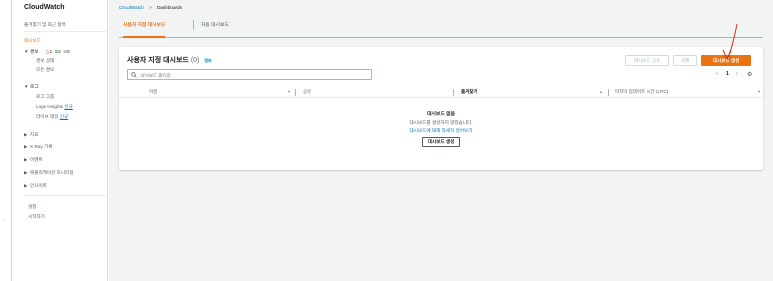  What do you see at coordinates (52, 172) in the screenshot?
I see `sidebar-item-label: 애플리케이션 모니터링` at bounding box center [52, 172].